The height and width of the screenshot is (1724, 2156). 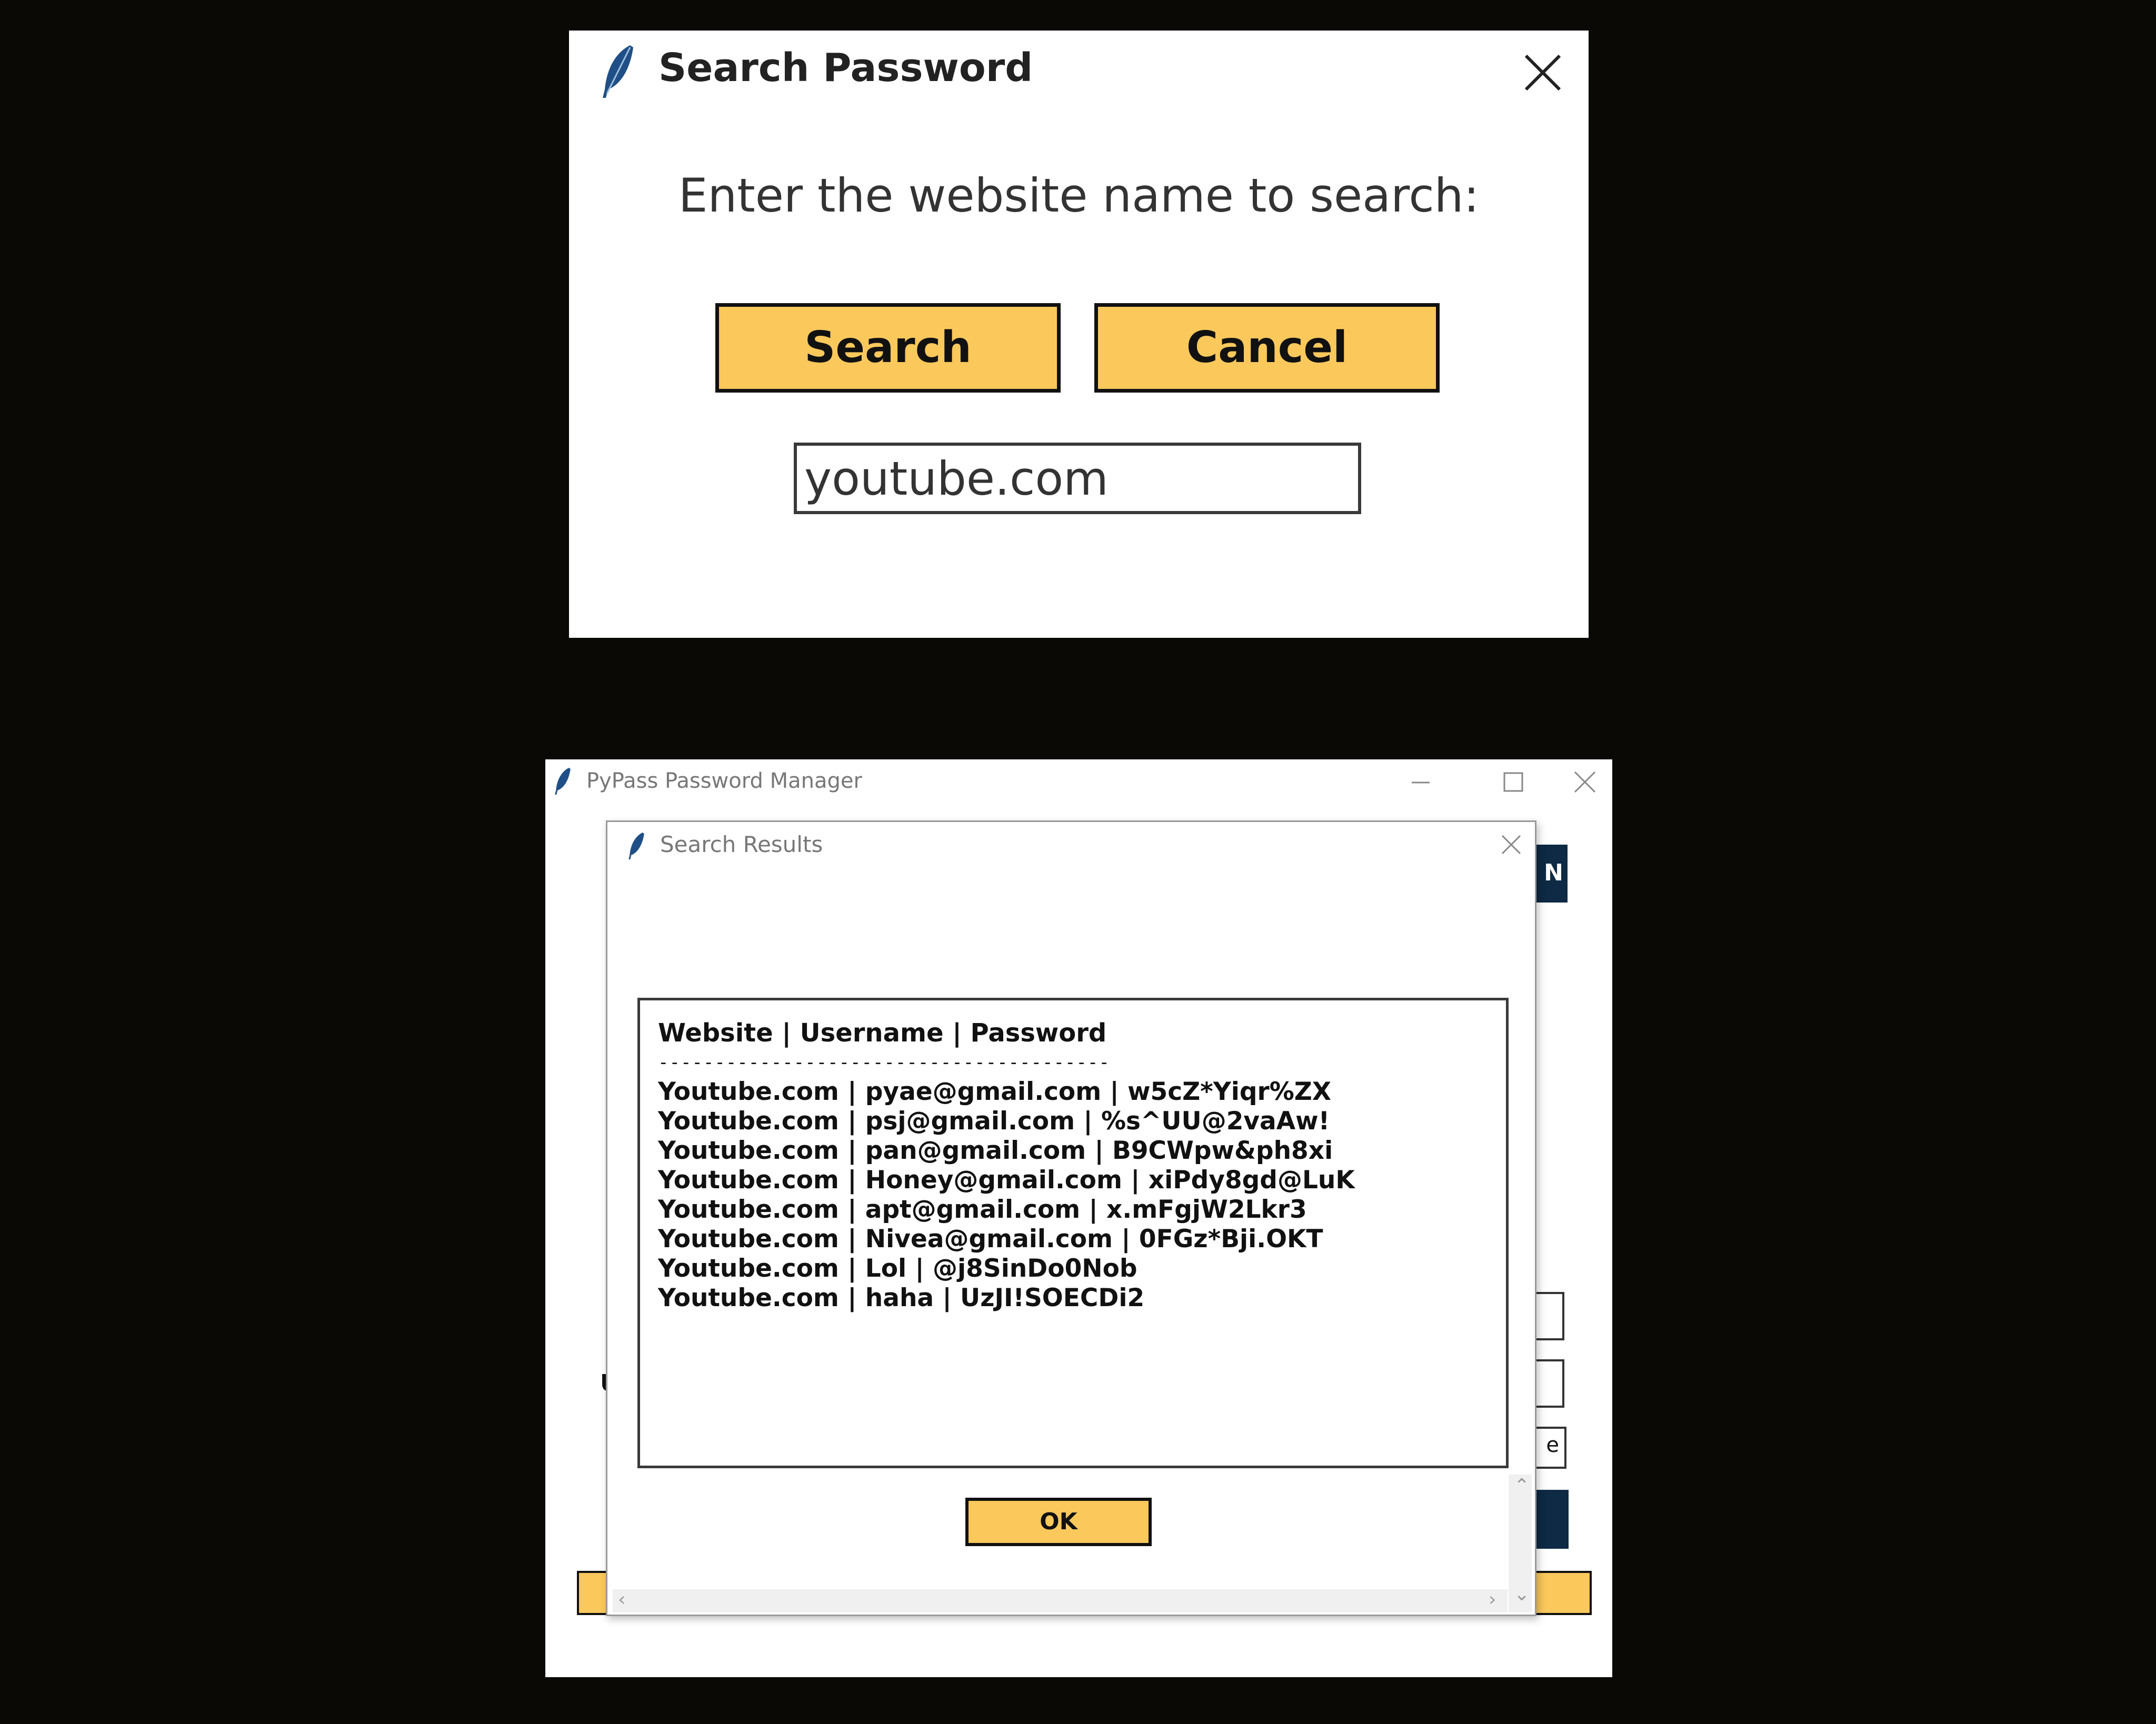 I want to click on cancel-button: Cancel, so click(x=1267, y=348).